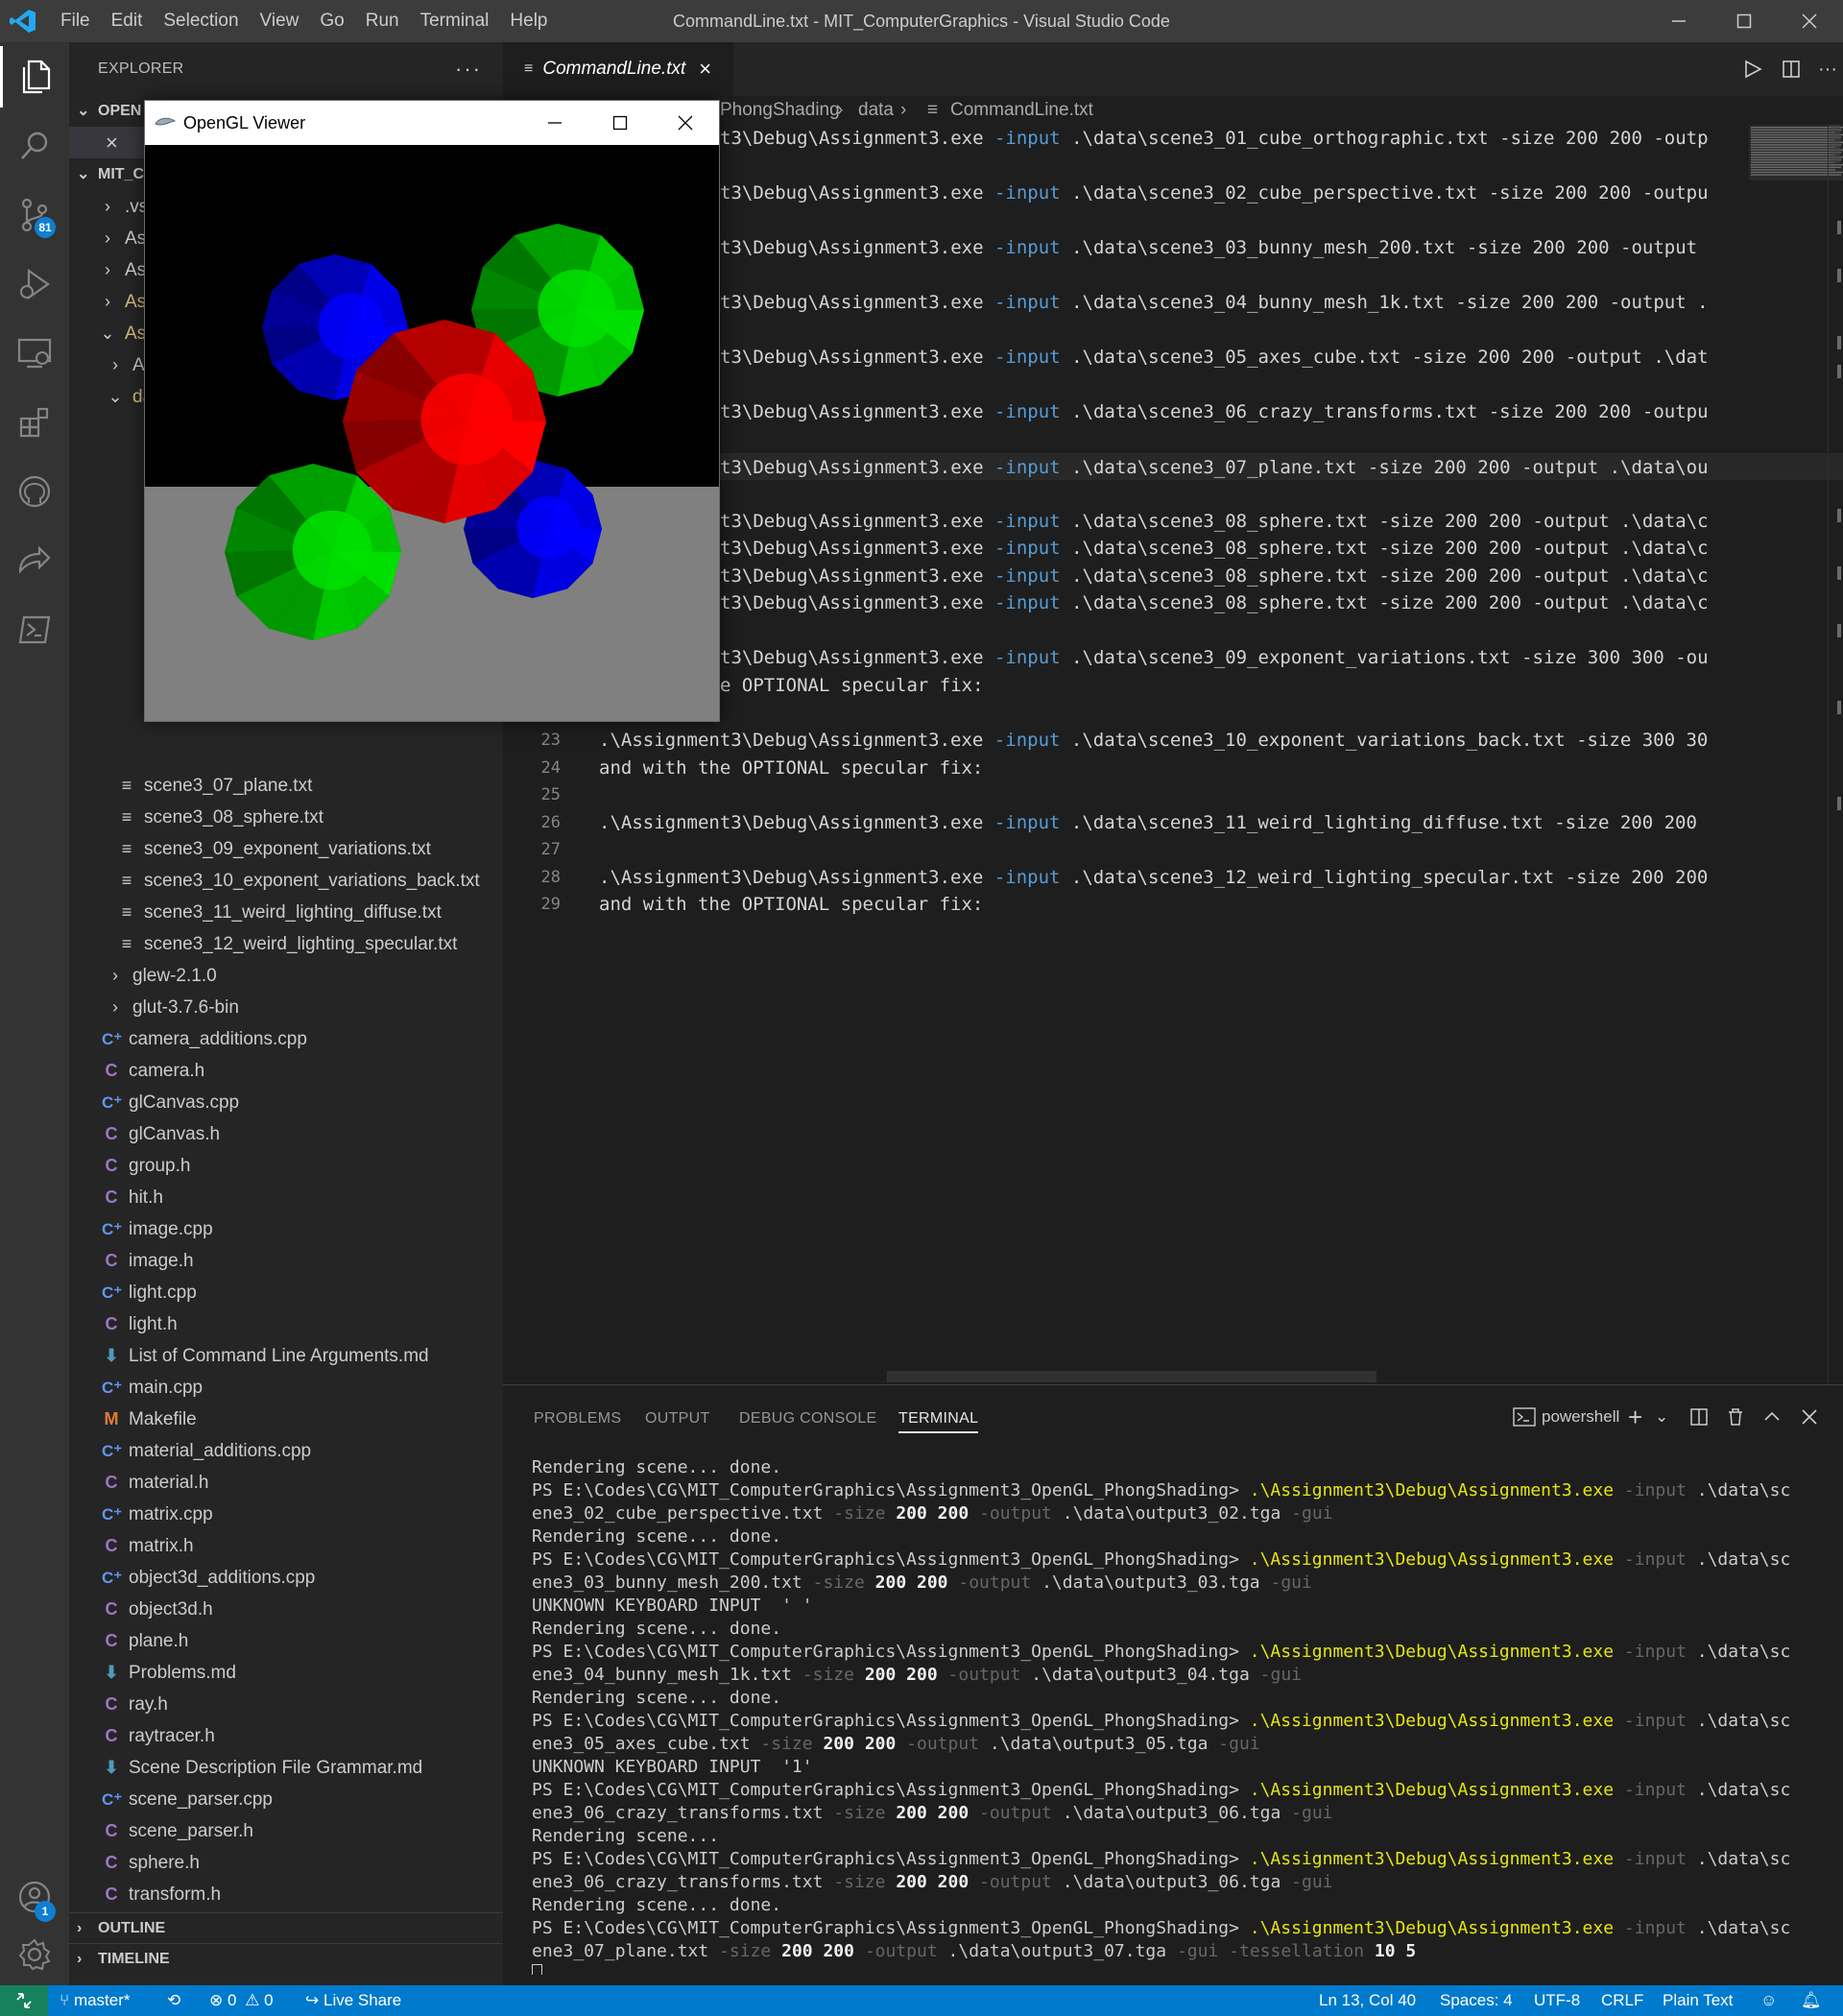 The height and width of the screenshot is (2016, 1843). What do you see at coordinates (577, 1418) in the screenshot?
I see `tab-problems: PROBLEMS` at bounding box center [577, 1418].